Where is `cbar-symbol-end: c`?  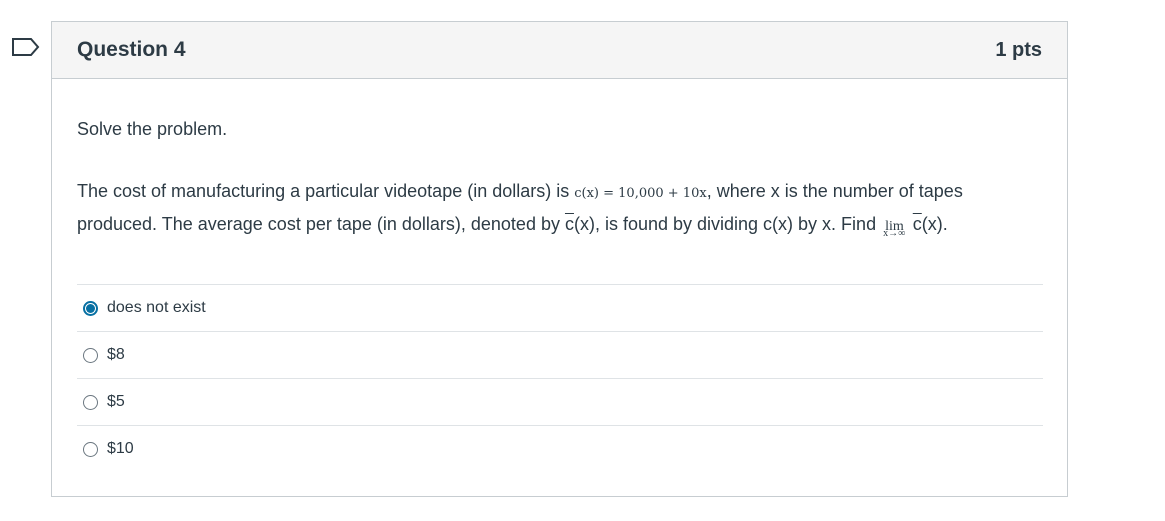
cbar-symbol-end: c is located at coordinates (917, 224).